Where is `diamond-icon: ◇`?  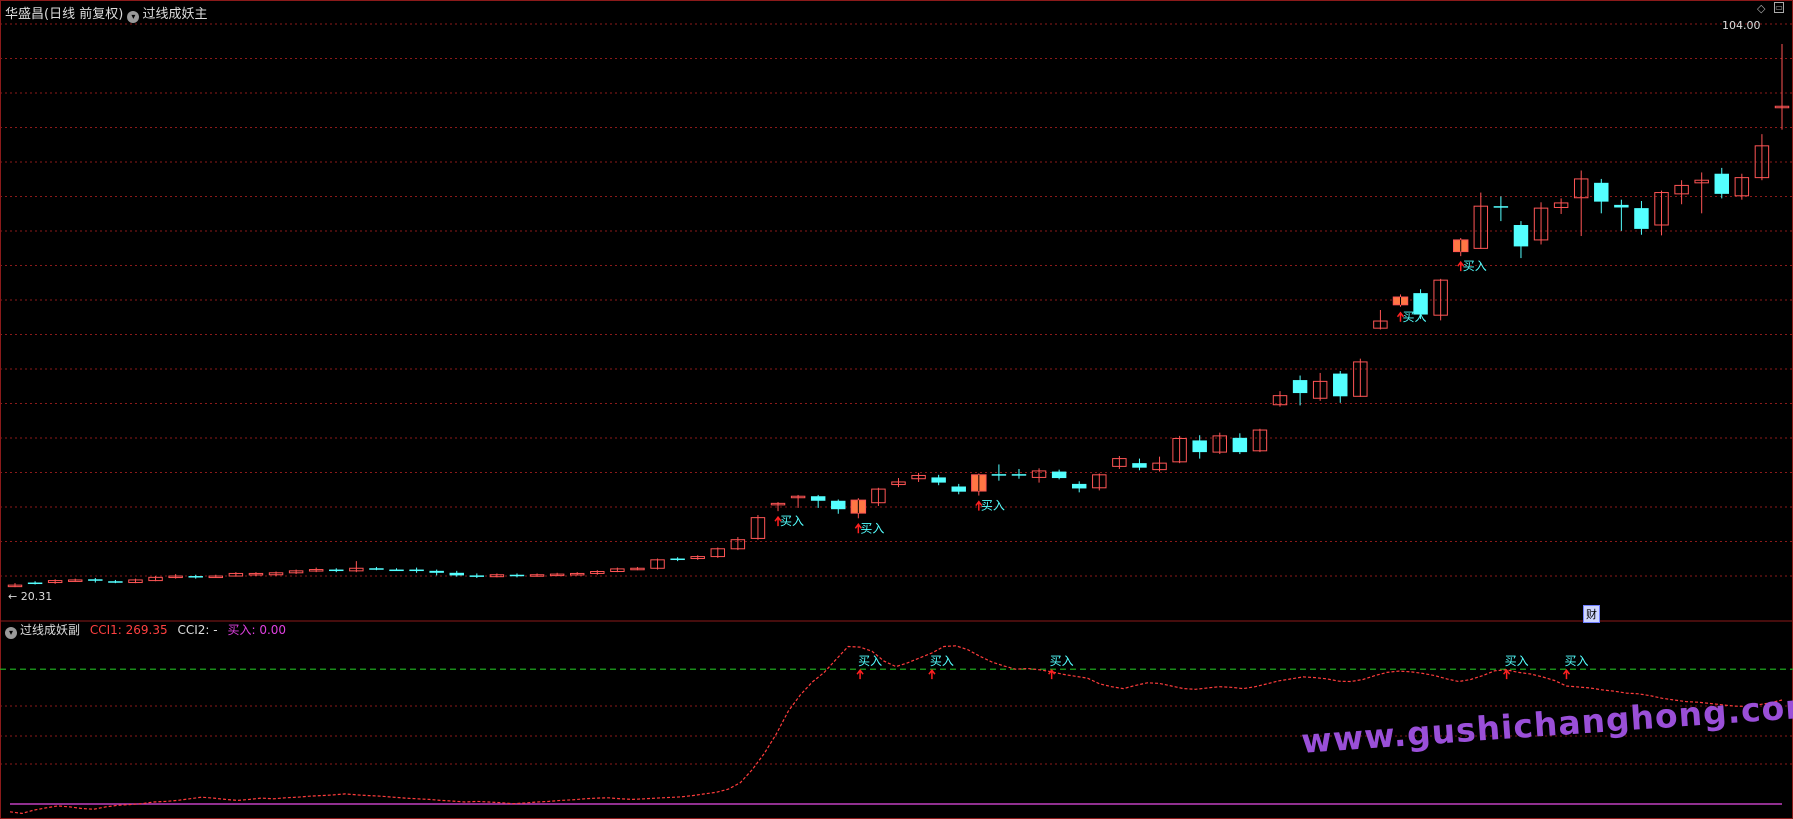 diamond-icon: ◇ is located at coordinates (1761, 8).